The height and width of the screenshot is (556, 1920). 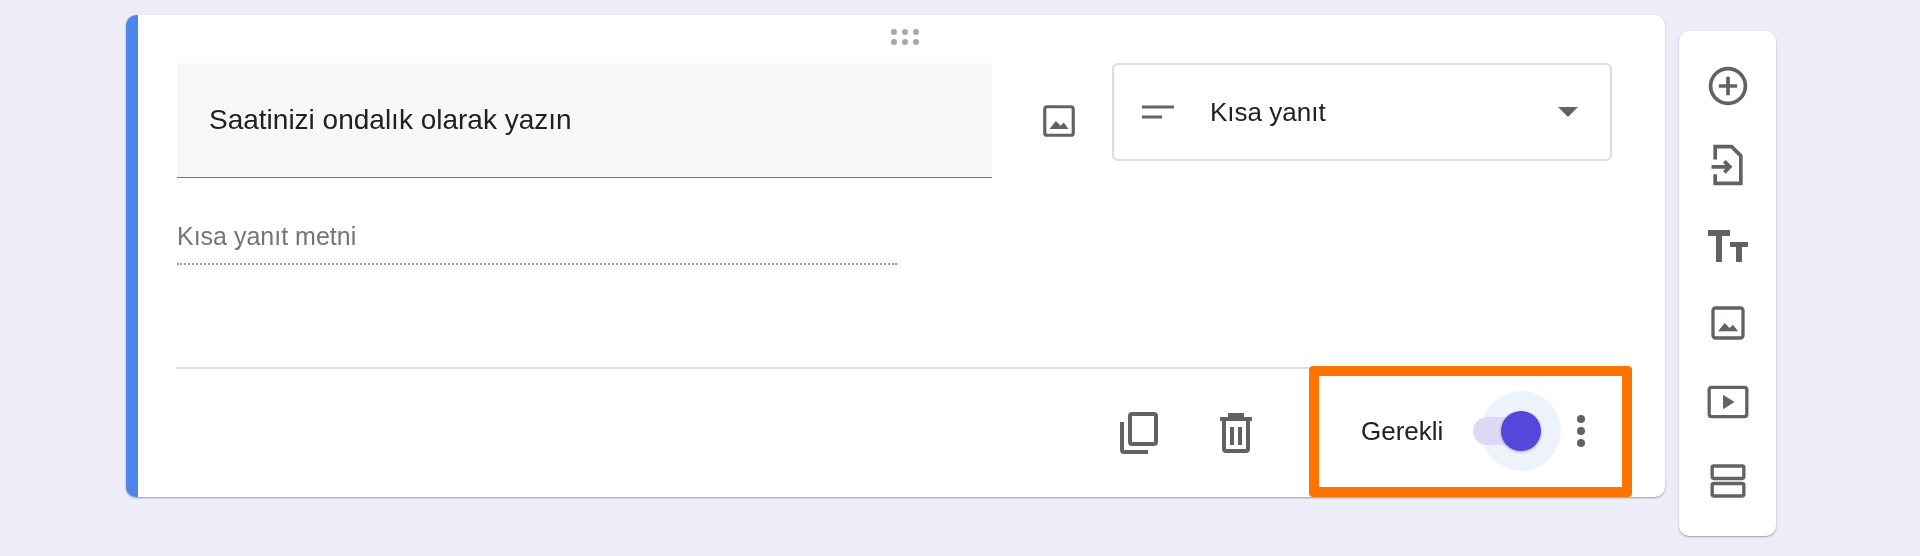 I want to click on short-answer-field: Kısa yanıt metni, so click(x=537, y=243).